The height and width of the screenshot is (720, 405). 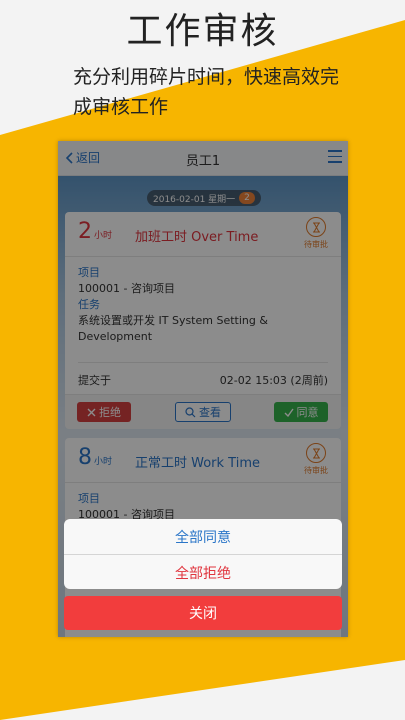 I want to click on close-button: 关闭, so click(x=203, y=613).